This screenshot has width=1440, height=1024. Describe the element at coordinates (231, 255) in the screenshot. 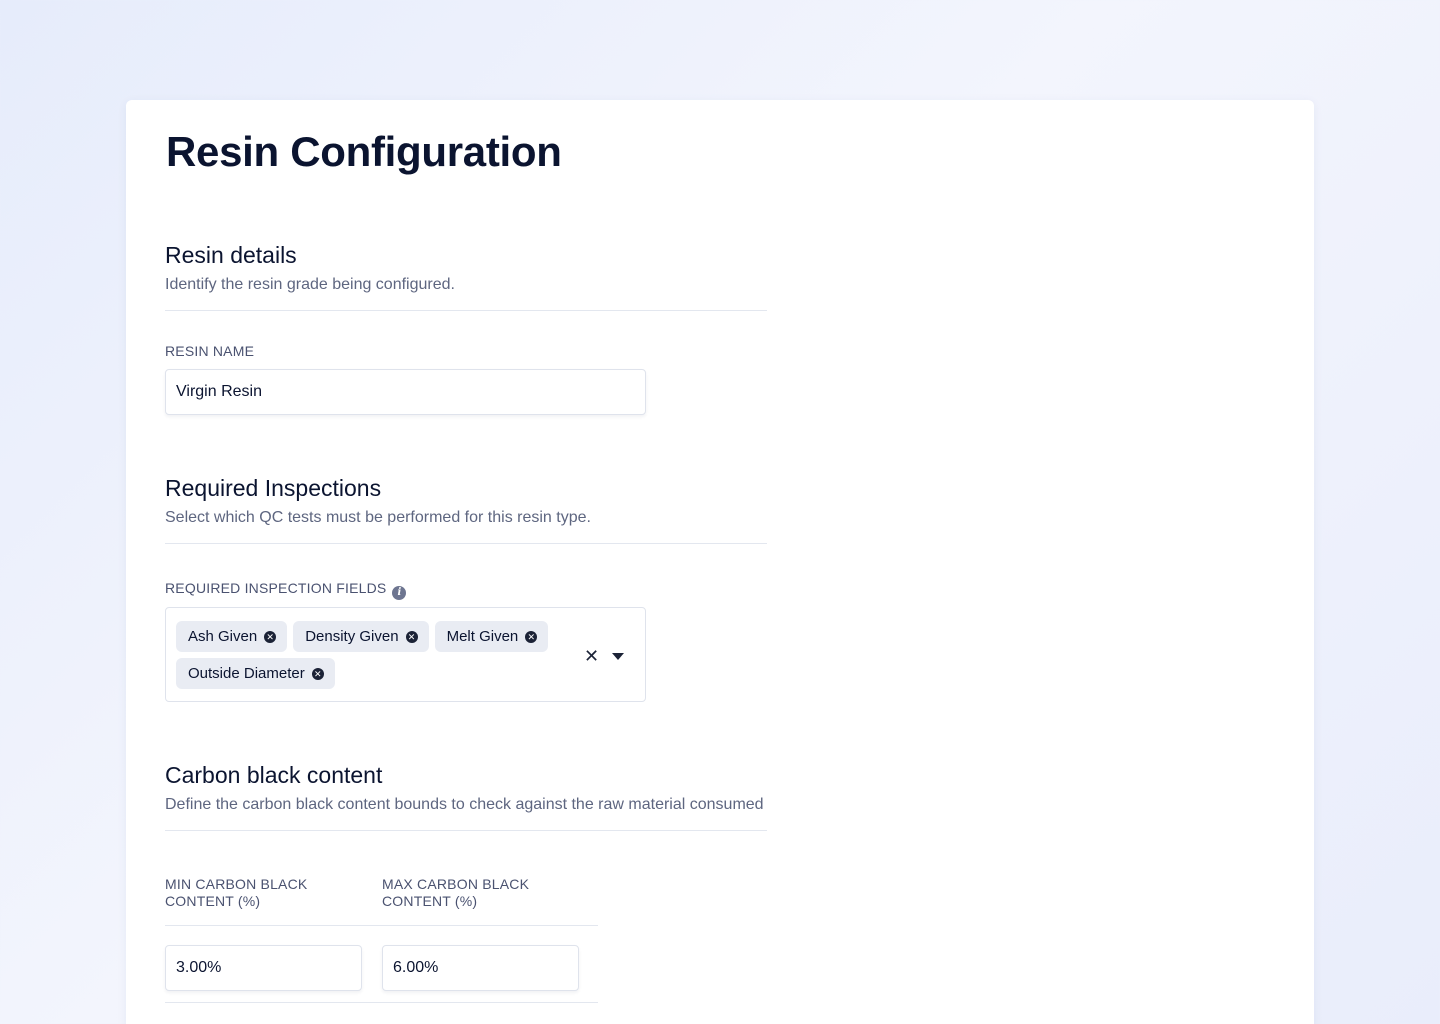

I see `resin-details-title: Resin details` at that location.